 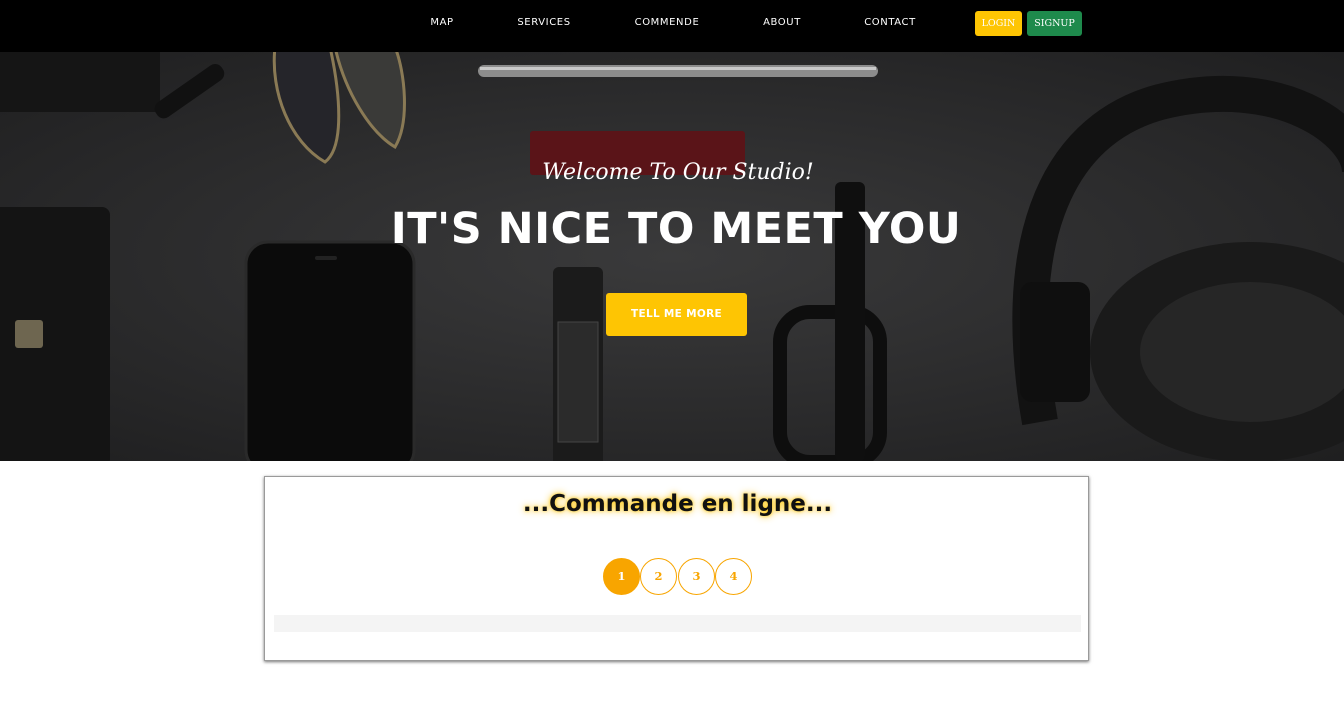 What do you see at coordinates (658, 576) in the screenshot?
I see `step-2: 2` at bounding box center [658, 576].